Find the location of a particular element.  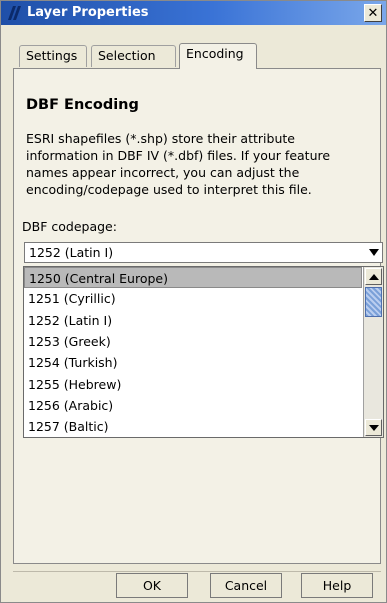

scroll-thumb is located at coordinates (373, 302).